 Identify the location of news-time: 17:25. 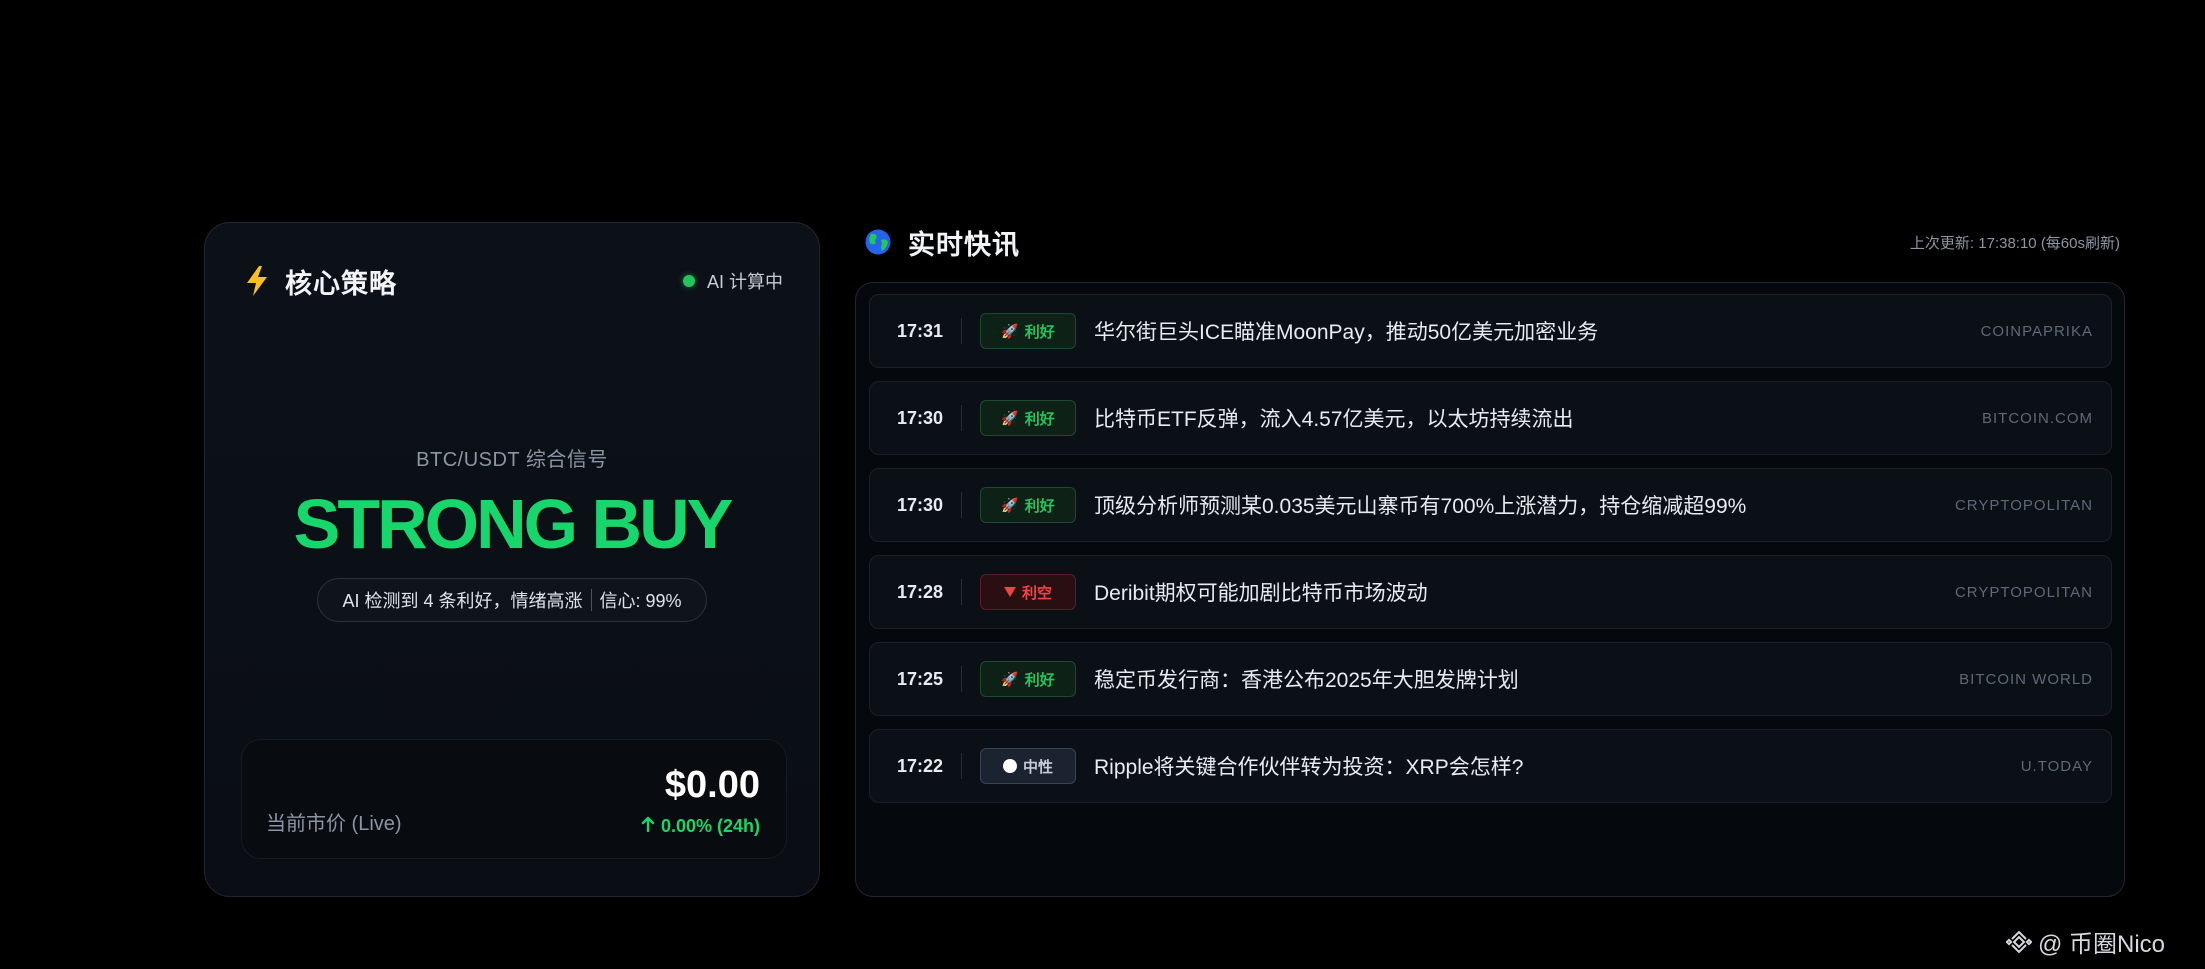
(919, 678).